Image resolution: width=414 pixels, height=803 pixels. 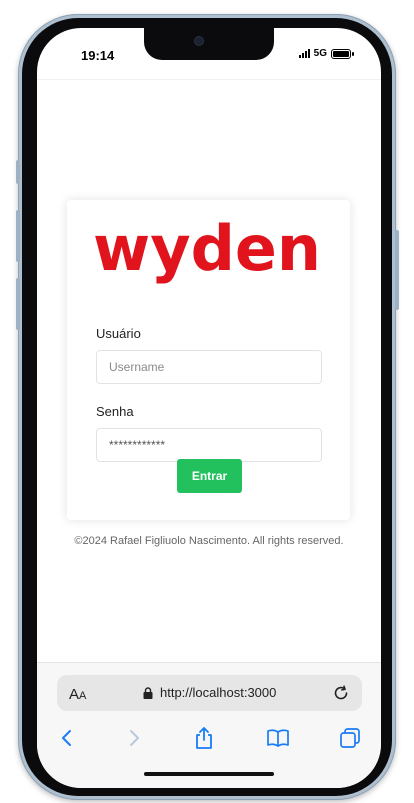 I want to click on browser-nav-row, so click(x=209, y=738).